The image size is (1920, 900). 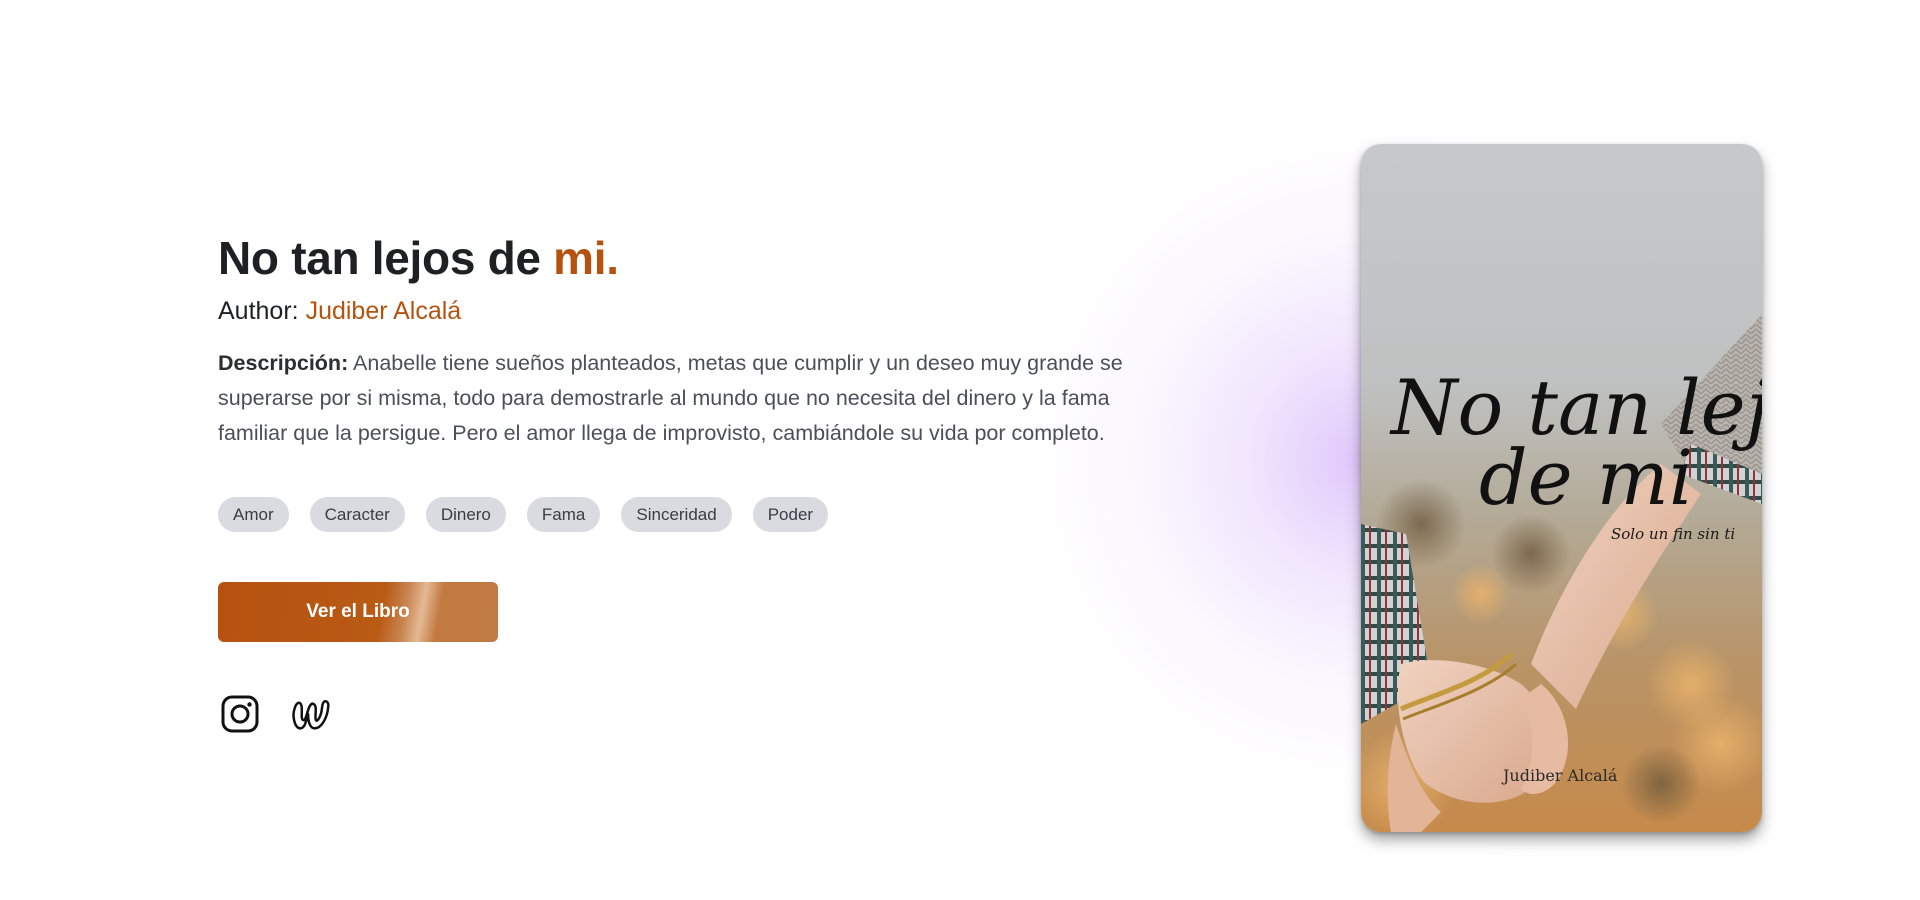 What do you see at coordinates (1673, 534) in the screenshot?
I see `cover-subtitle: Solo un fin sin ti` at bounding box center [1673, 534].